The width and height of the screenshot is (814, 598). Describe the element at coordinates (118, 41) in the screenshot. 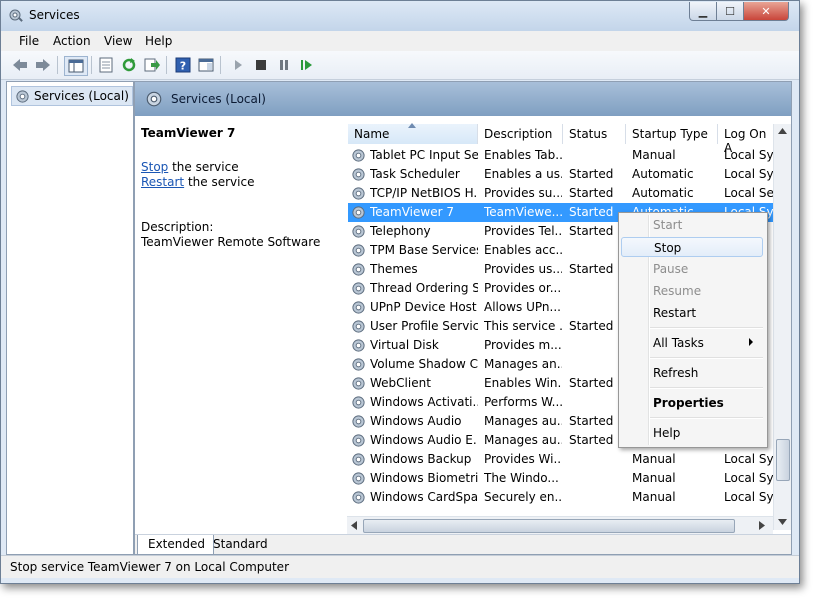

I see `menu-view: View` at that location.